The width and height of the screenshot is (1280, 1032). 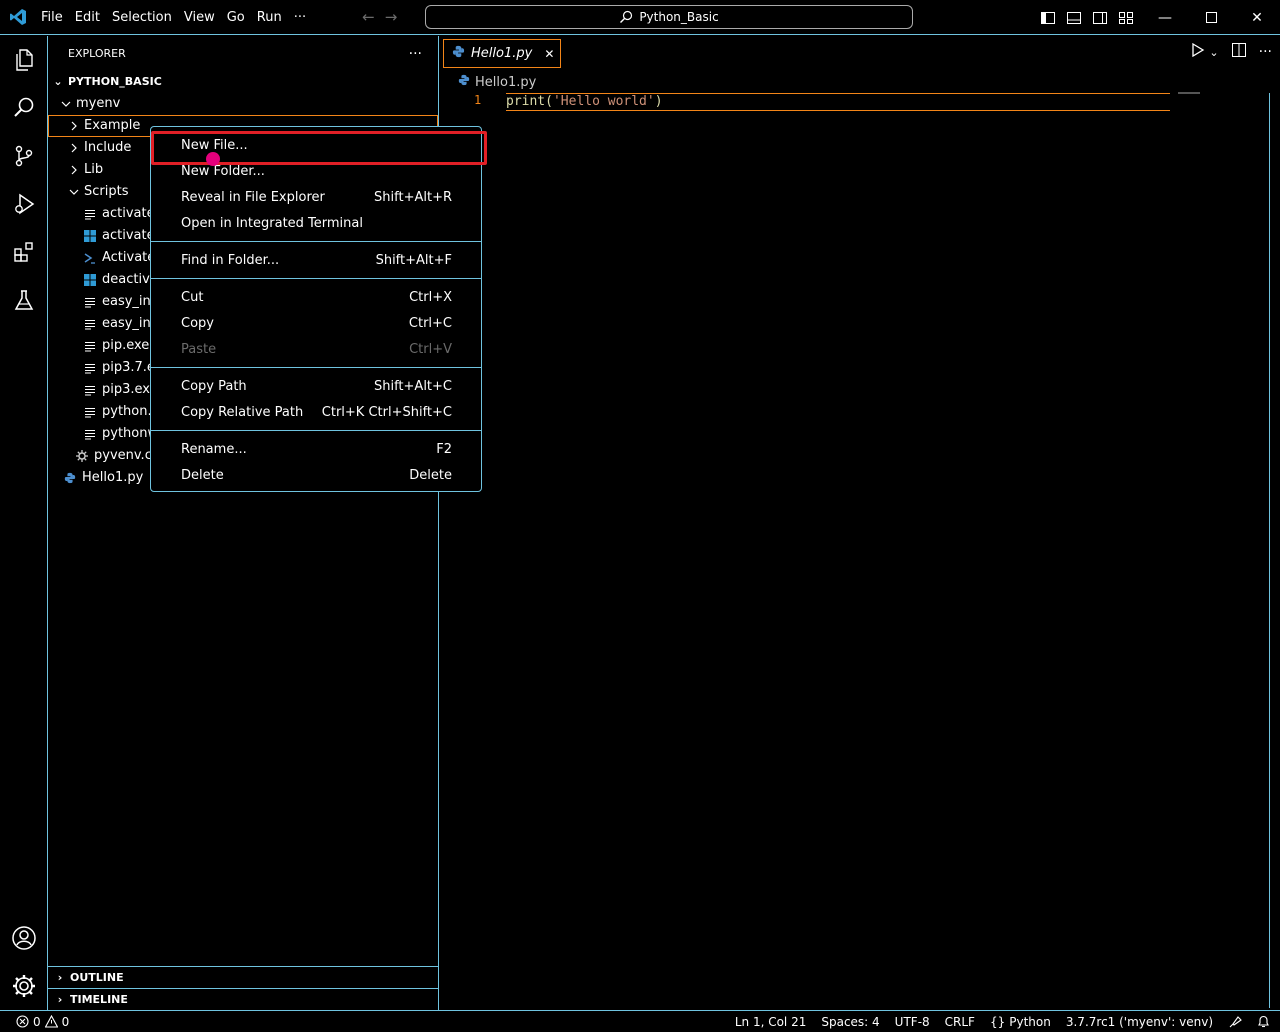 What do you see at coordinates (1048, 18) in the screenshot?
I see `toggle-primary-sidebar-icon` at bounding box center [1048, 18].